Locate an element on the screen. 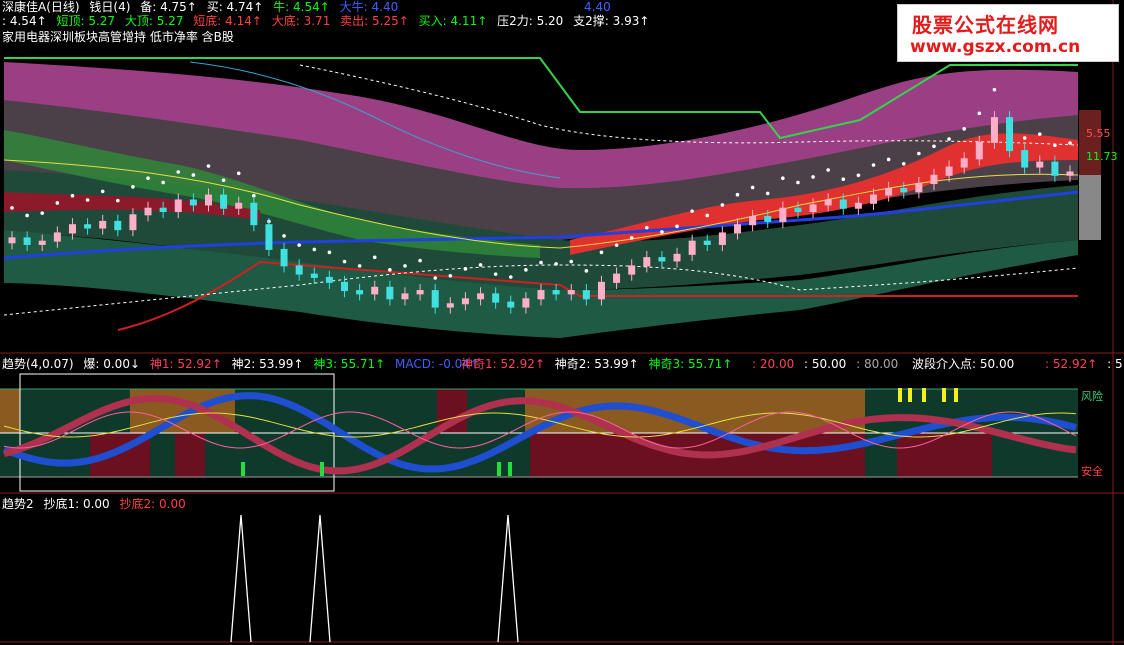 The width and height of the screenshot is (1124, 645). axis-label-pct: 11.73 is located at coordinates (1102, 156).